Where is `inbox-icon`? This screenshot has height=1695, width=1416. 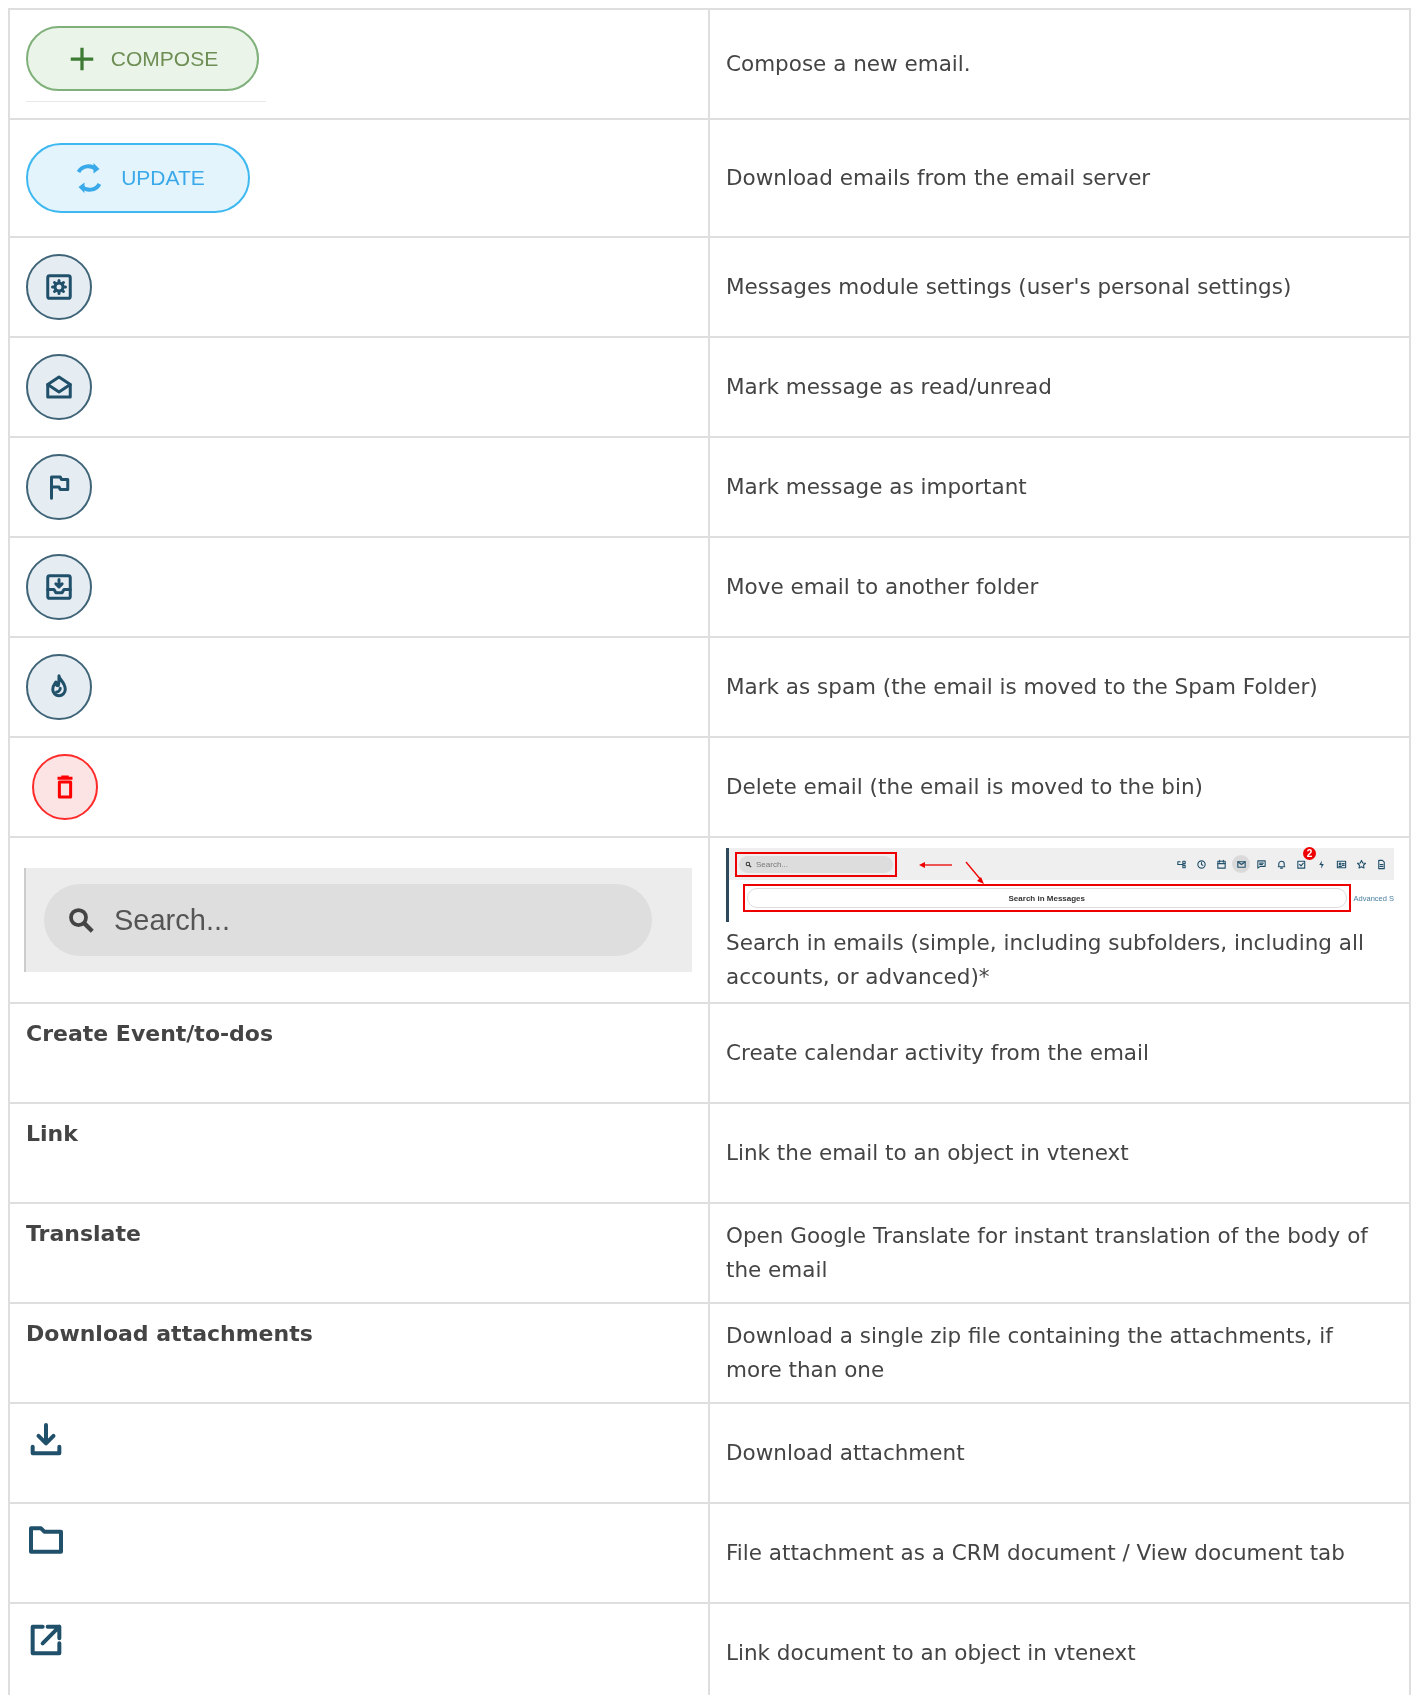 inbox-icon is located at coordinates (59, 587).